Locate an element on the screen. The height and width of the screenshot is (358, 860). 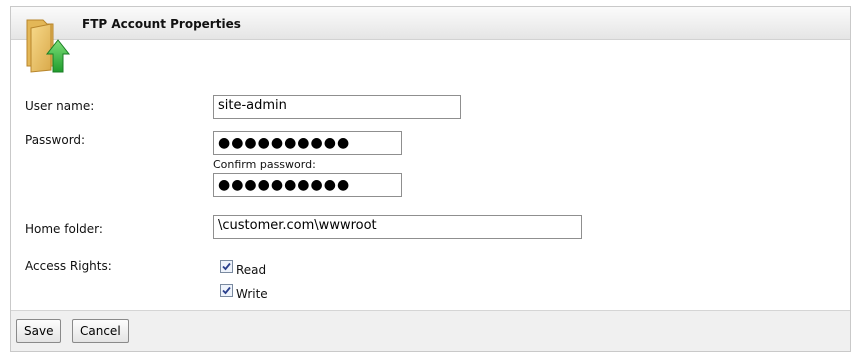
write-label: Write is located at coordinates (252, 294).